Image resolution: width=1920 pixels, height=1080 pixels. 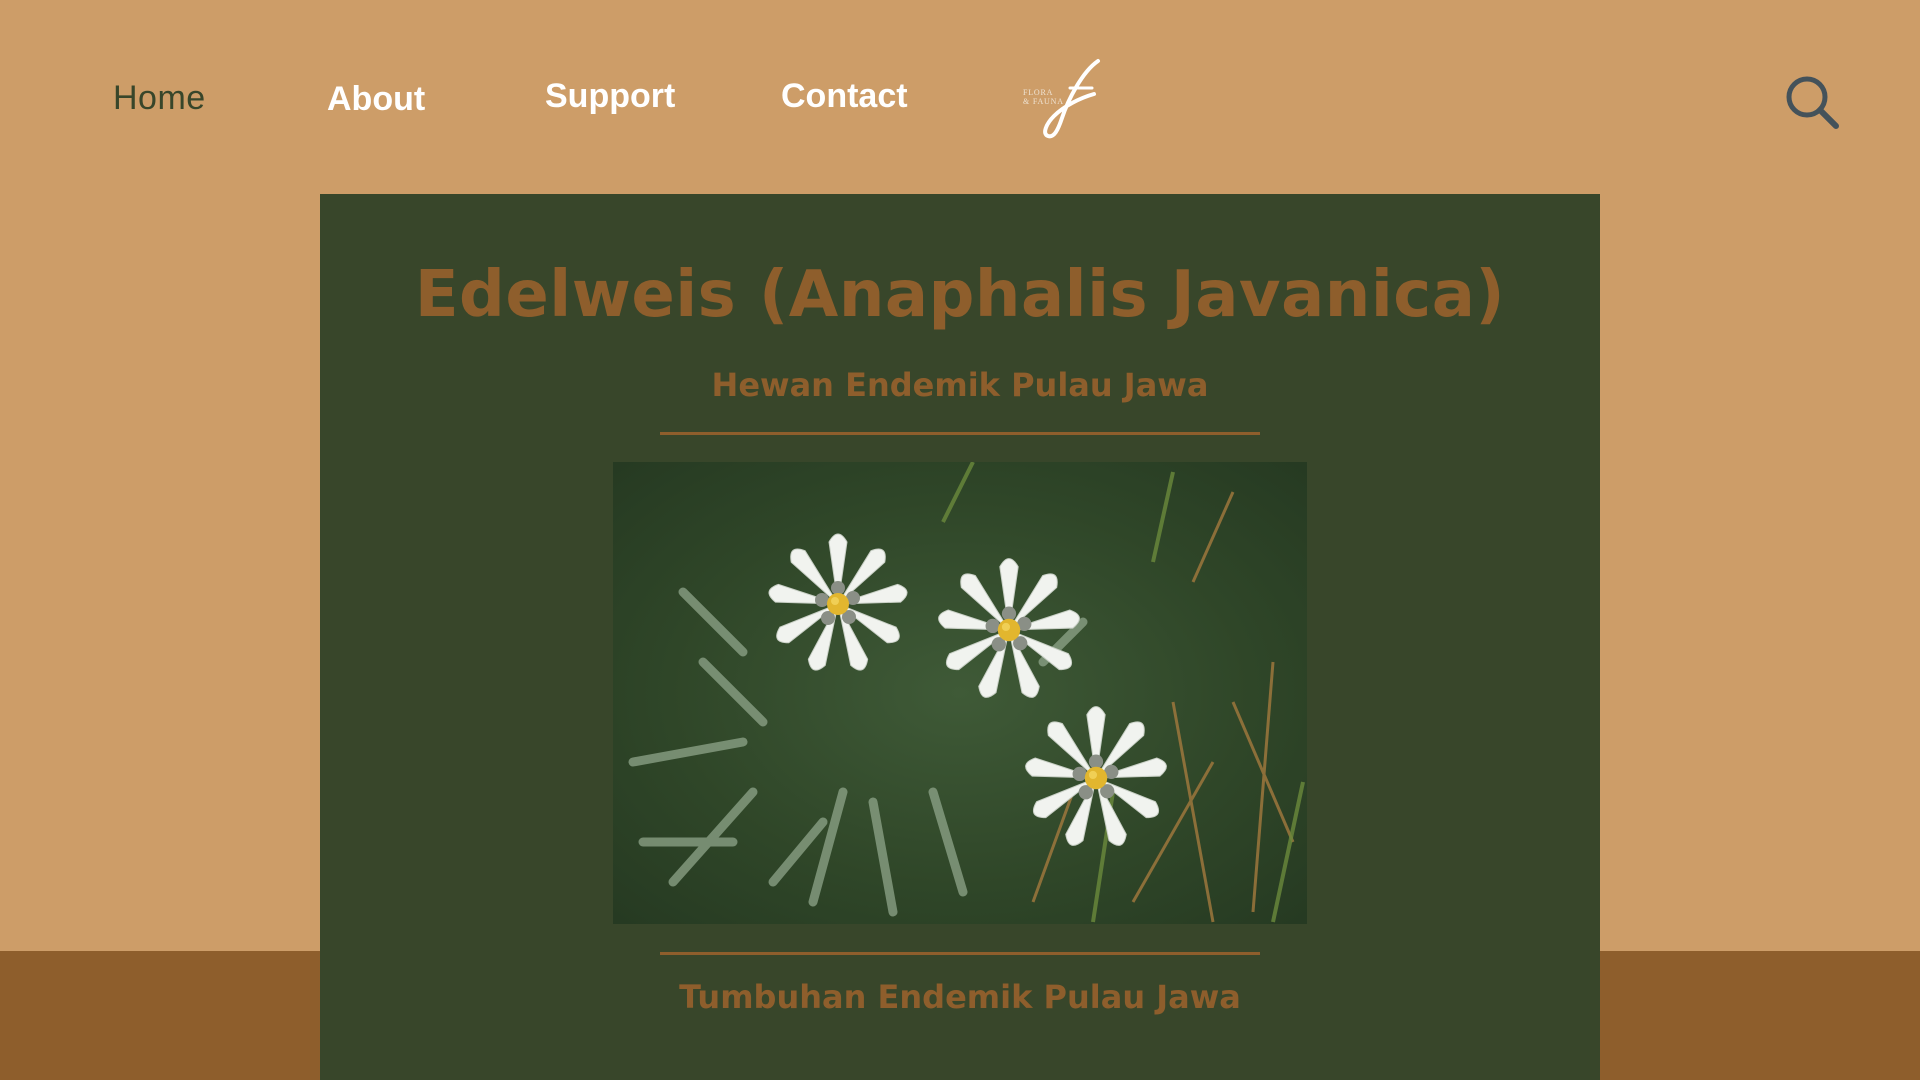 What do you see at coordinates (1043, 101) in the screenshot?
I see `logo-line-2: & FAUNA` at bounding box center [1043, 101].